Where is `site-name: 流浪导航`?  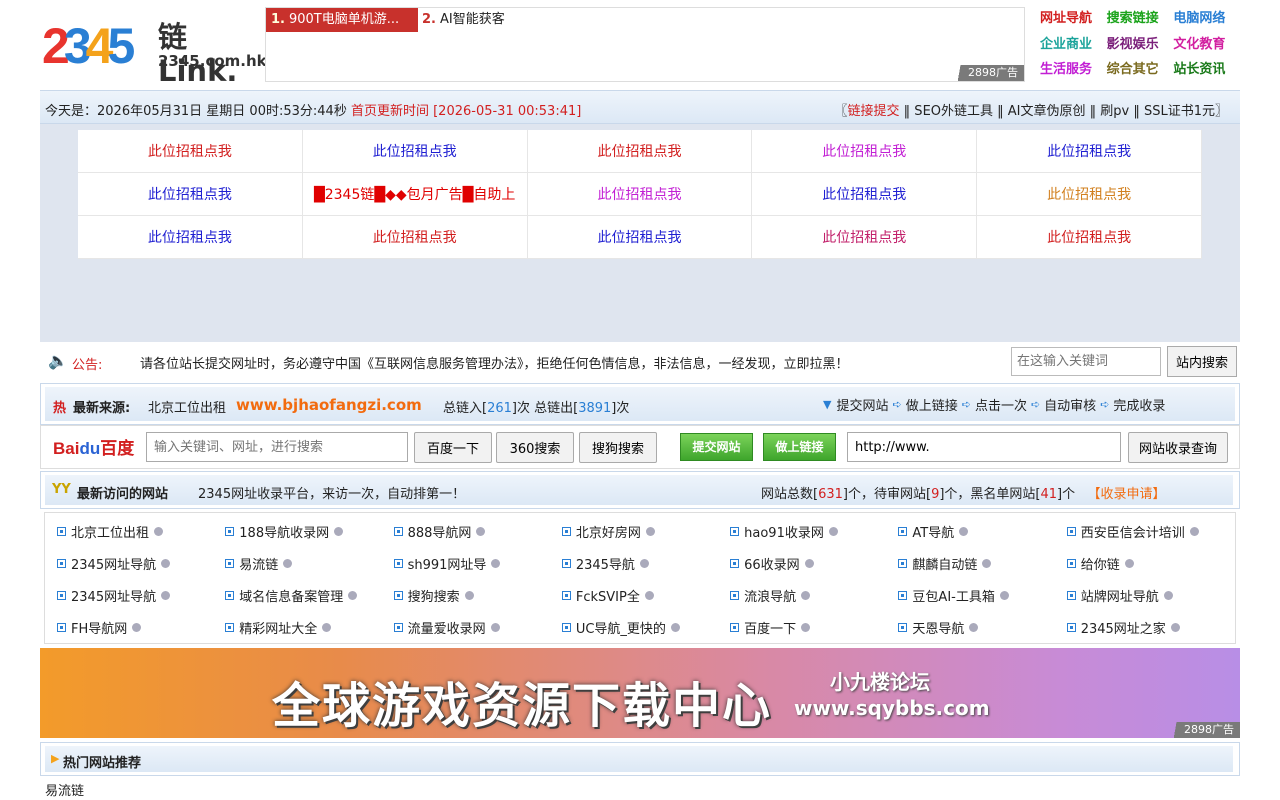
site-name: 流浪导航 is located at coordinates (770, 595).